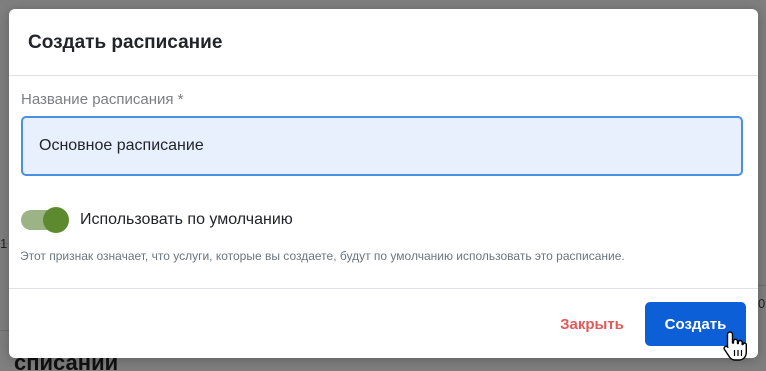  What do you see at coordinates (762, 285) in the screenshot?
I see `background-divider-right` at bounding box center [762, 285].